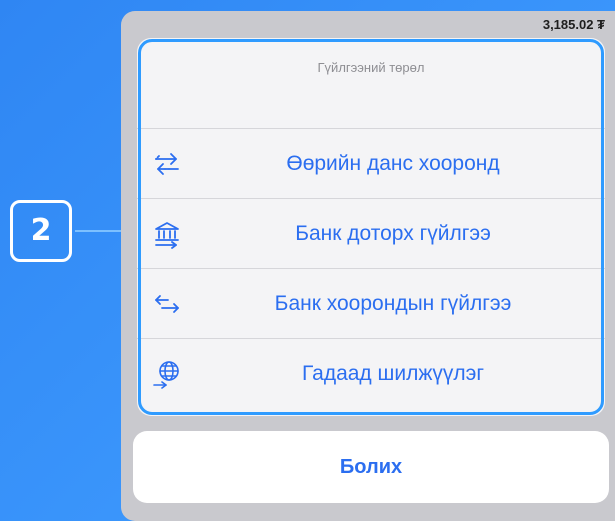  What do you see at coordinates (393, 303) in the screenshot?
I see `option-label: Банк хоорондын гүйлгээ` at bounding box center [393, 303].